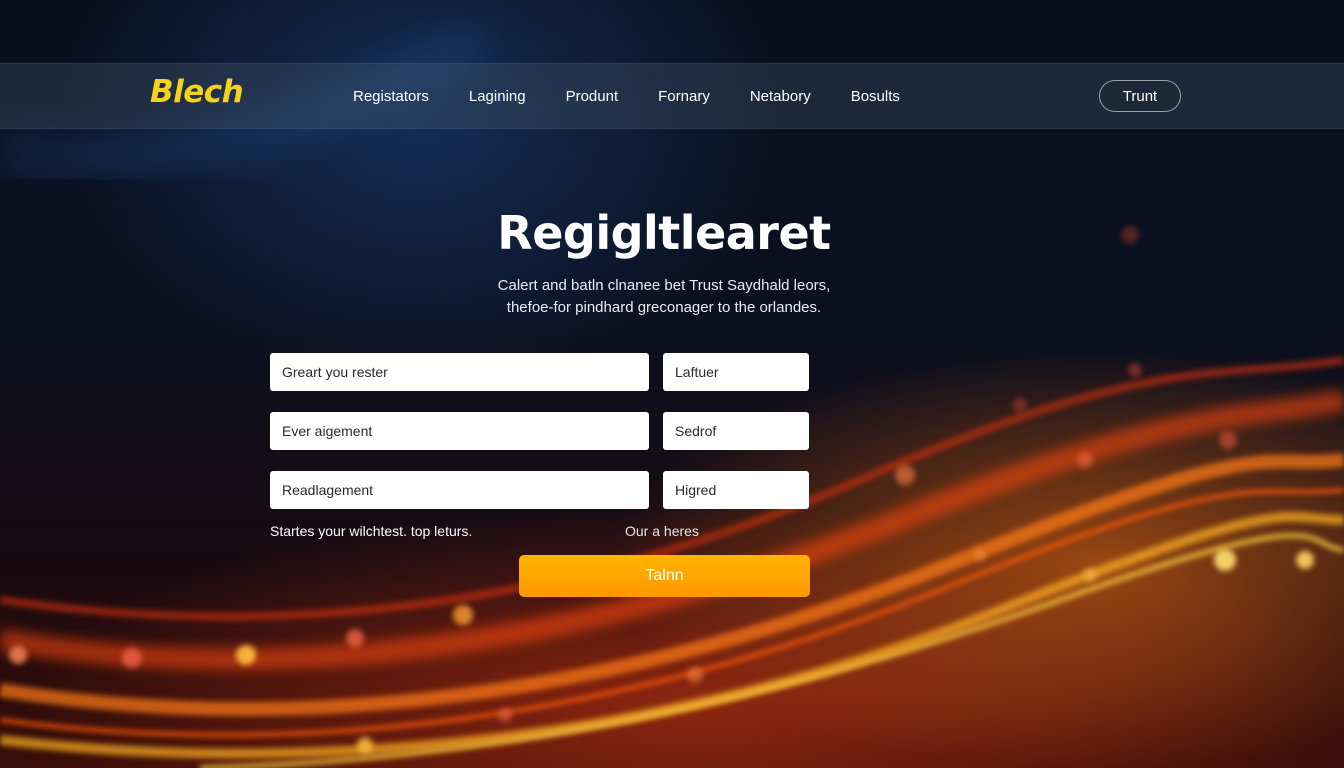 The height and width of the screenshot is (768, 1344). Describe the element at coordinates (736, 431) in the screenshot. I see `field-4-input` at that location.